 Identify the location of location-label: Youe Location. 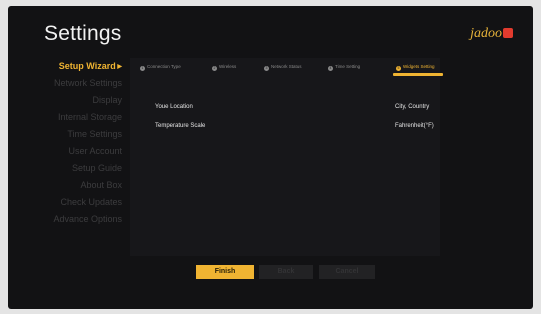
(174, 107).